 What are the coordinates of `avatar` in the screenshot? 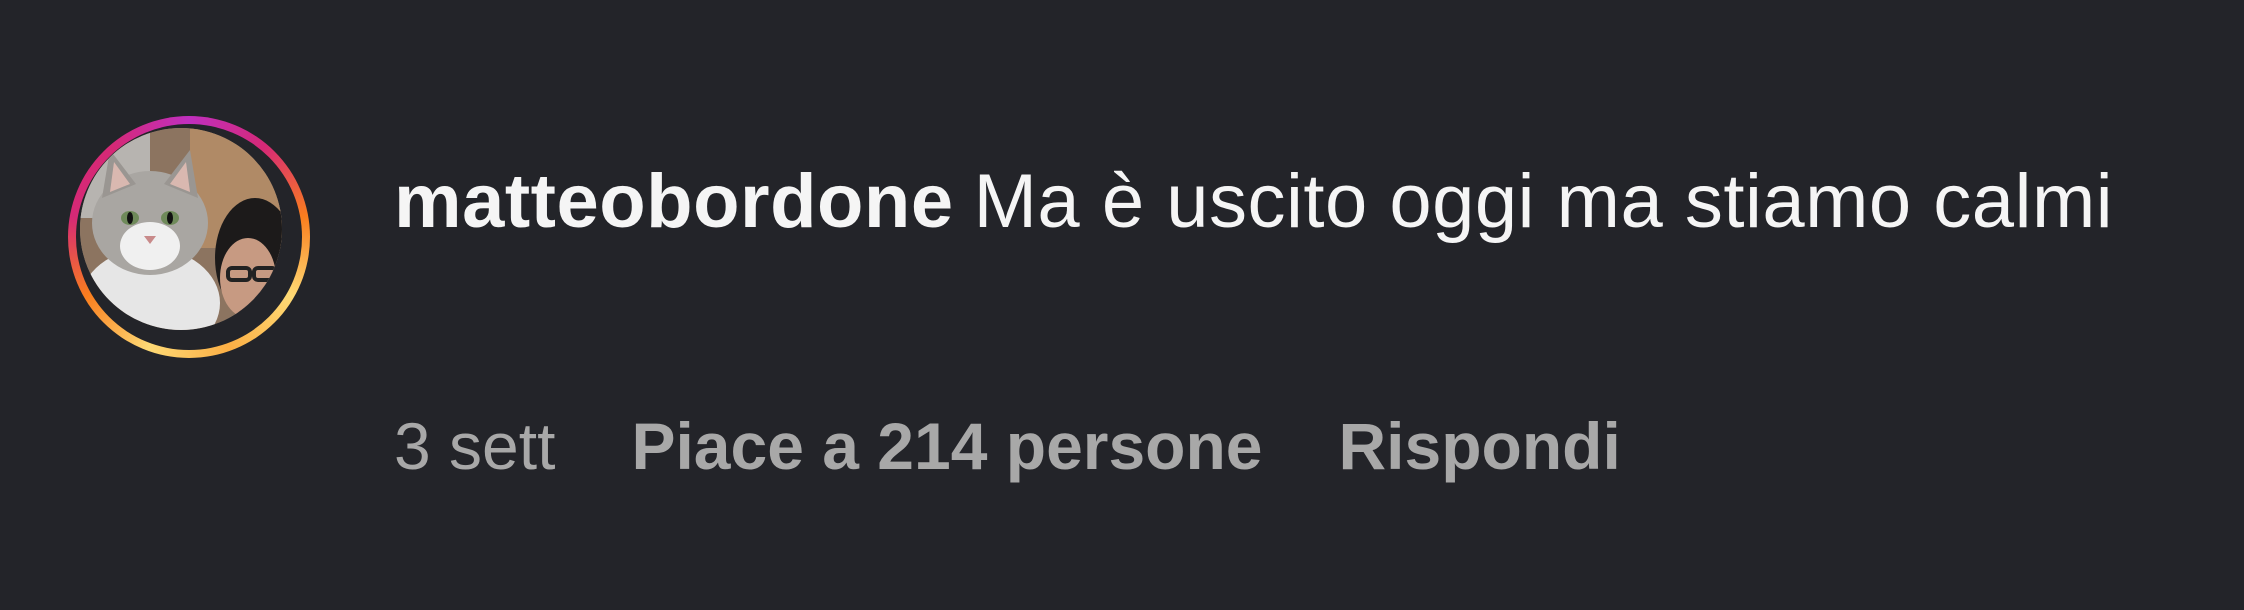 It's located at (181, 229).